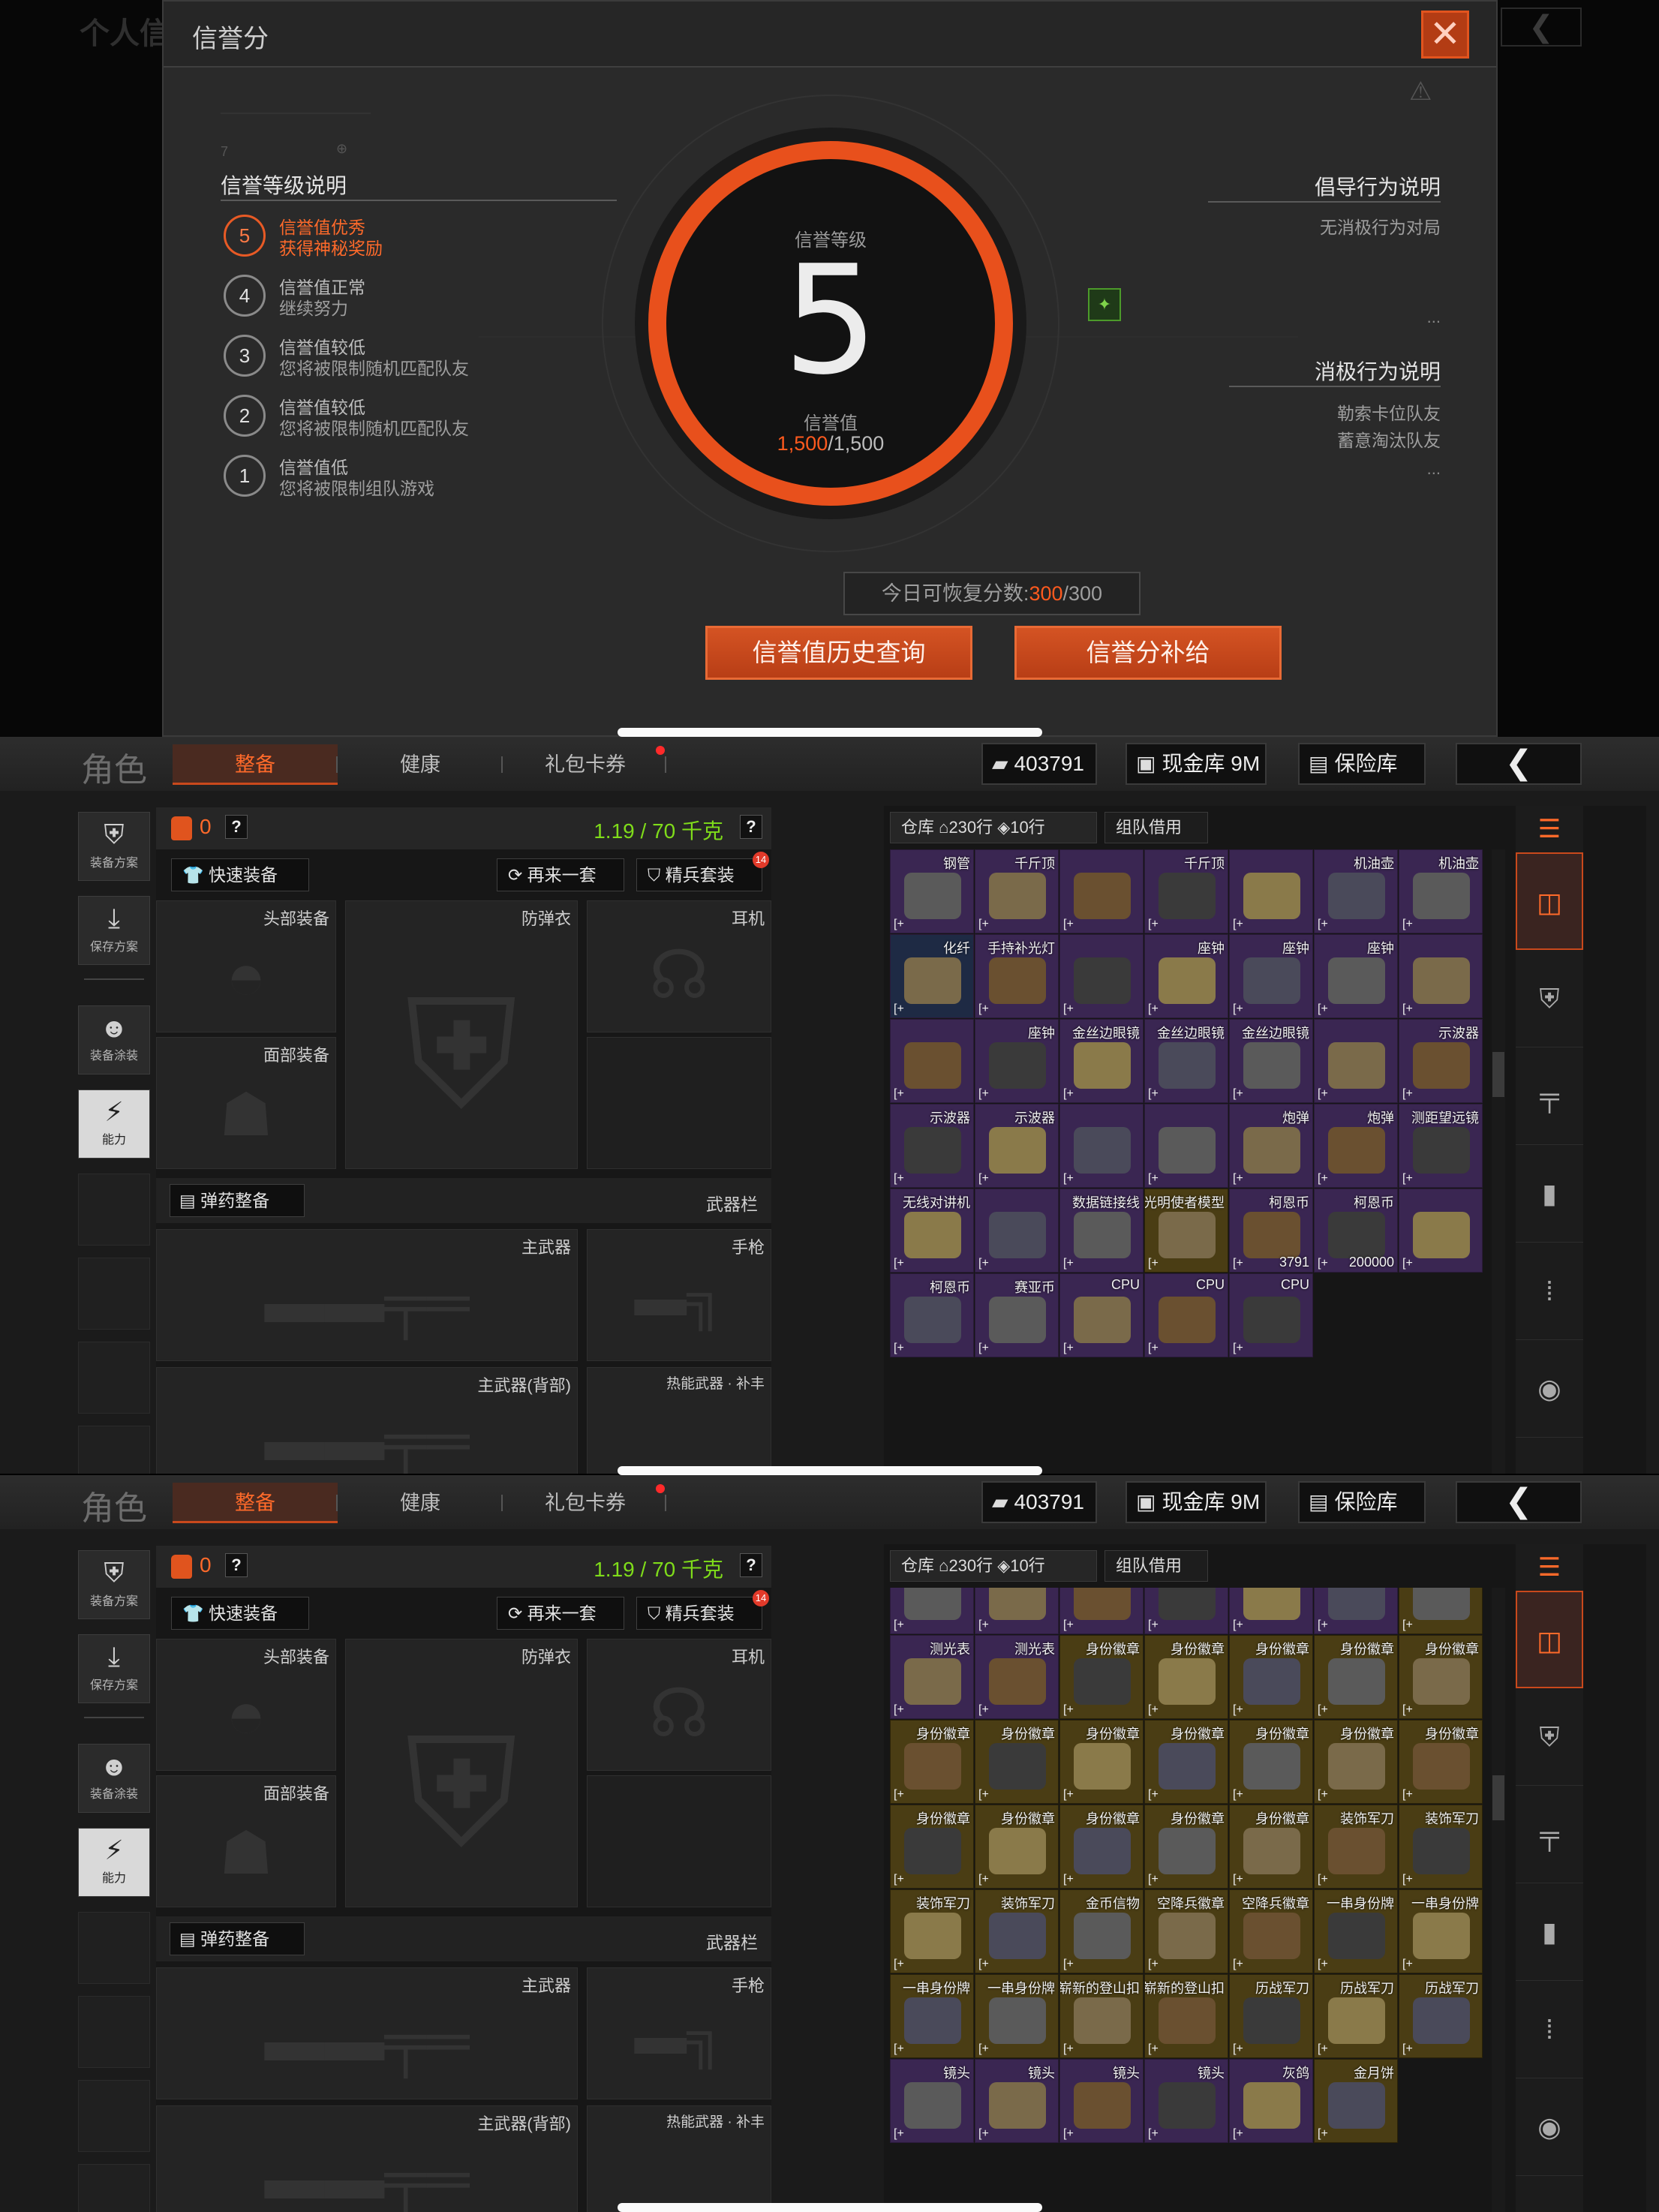 The width and height of the screenshot is (1659, 2212). I want to click on ability-button: ⚡ 能力, so click(114, 1124).